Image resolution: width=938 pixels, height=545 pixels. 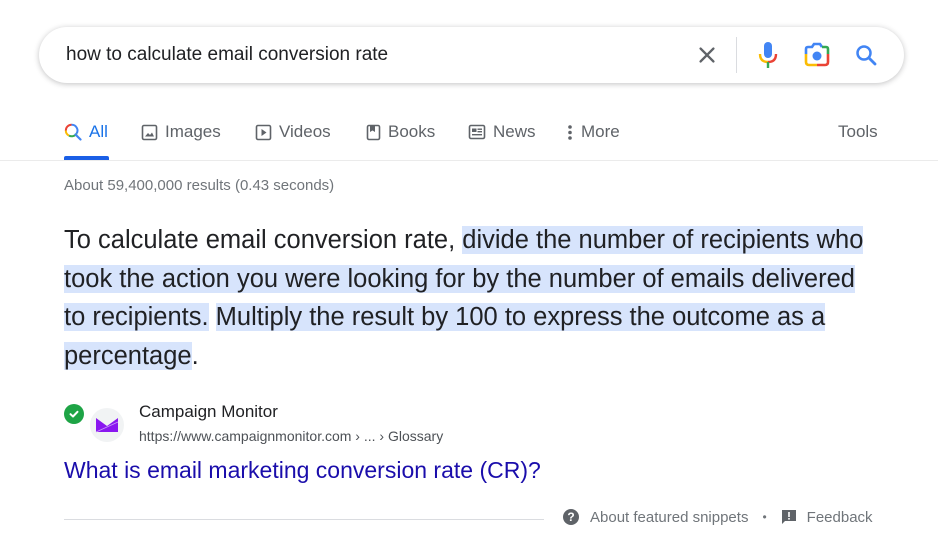 What do you see at coordinates (227, 55) in the screenshot?
I see `search-input: how to calculate email conversion rate` at bounding box center [227, 55].